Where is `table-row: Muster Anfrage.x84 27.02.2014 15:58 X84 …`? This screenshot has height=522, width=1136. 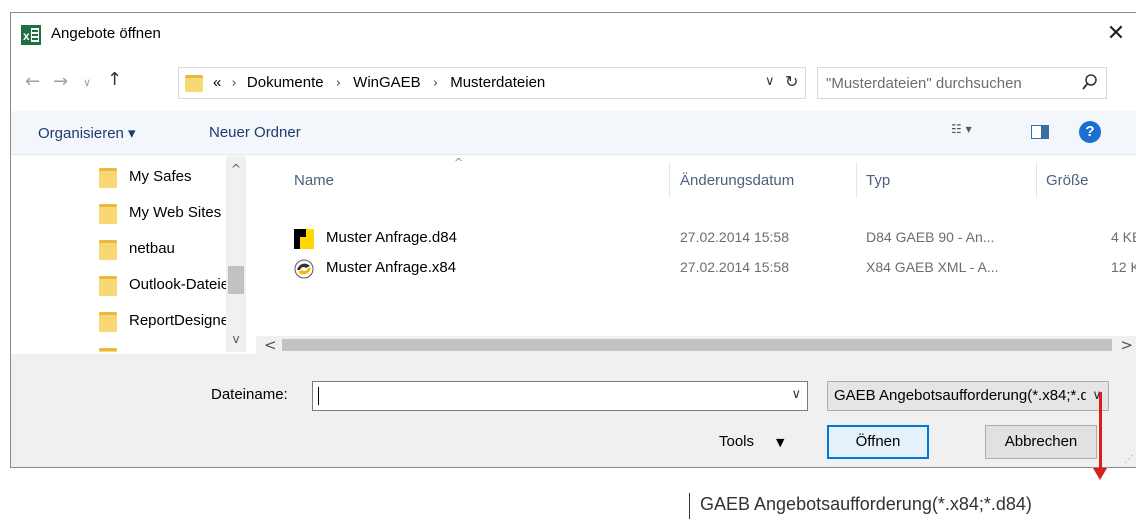
table-row: Muster Anfrage.x84 27.02.2014 15:58 X84 … is located at coordinates (711, 269).